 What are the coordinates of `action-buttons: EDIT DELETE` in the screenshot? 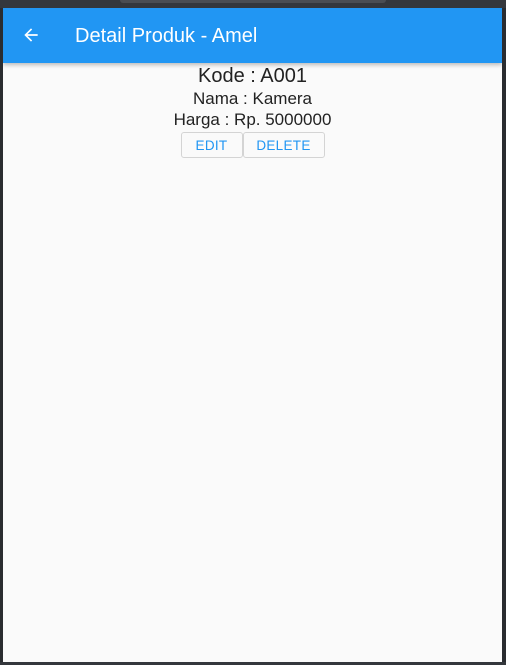 It's located at (252, 145).